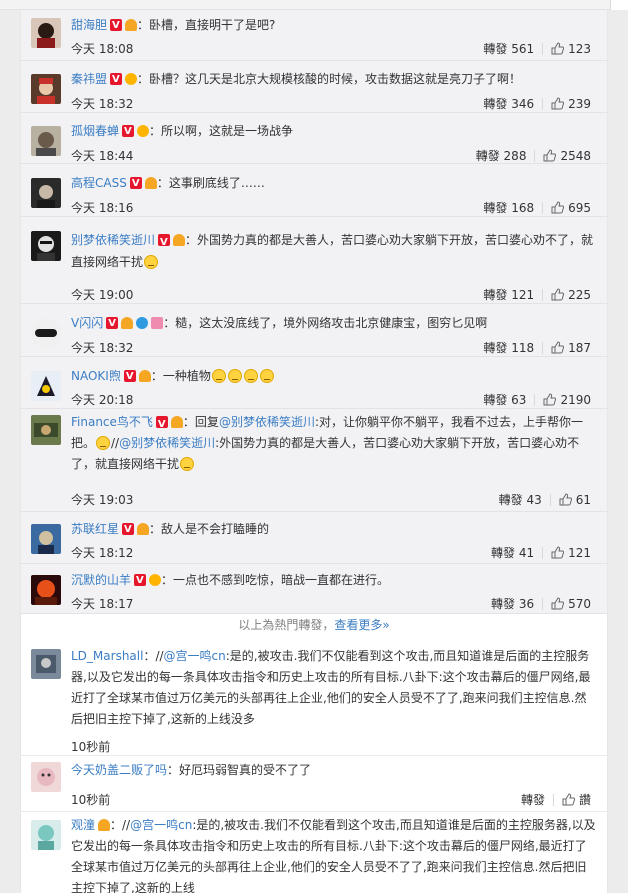 This screenshot has height=893, width=628. Describe the element at coordinates (87, 323) in the screenshot. I see `username-link: V闪闪` at that location.